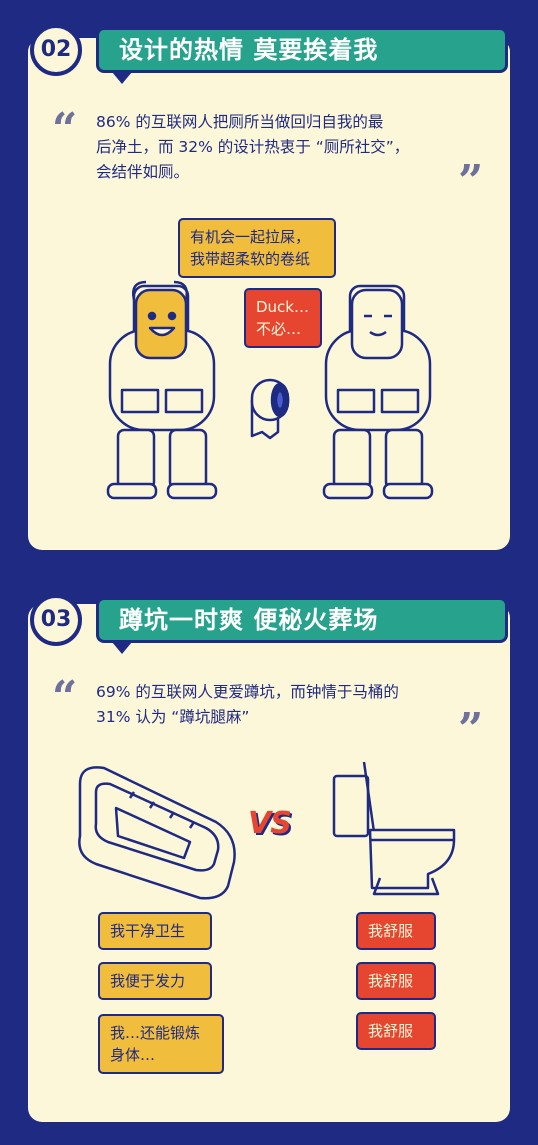 This screenshot has height=1145, width=538. I want to click on quote-line: 31% 认为 “蹲坑腿麻”, so click(173, 717).